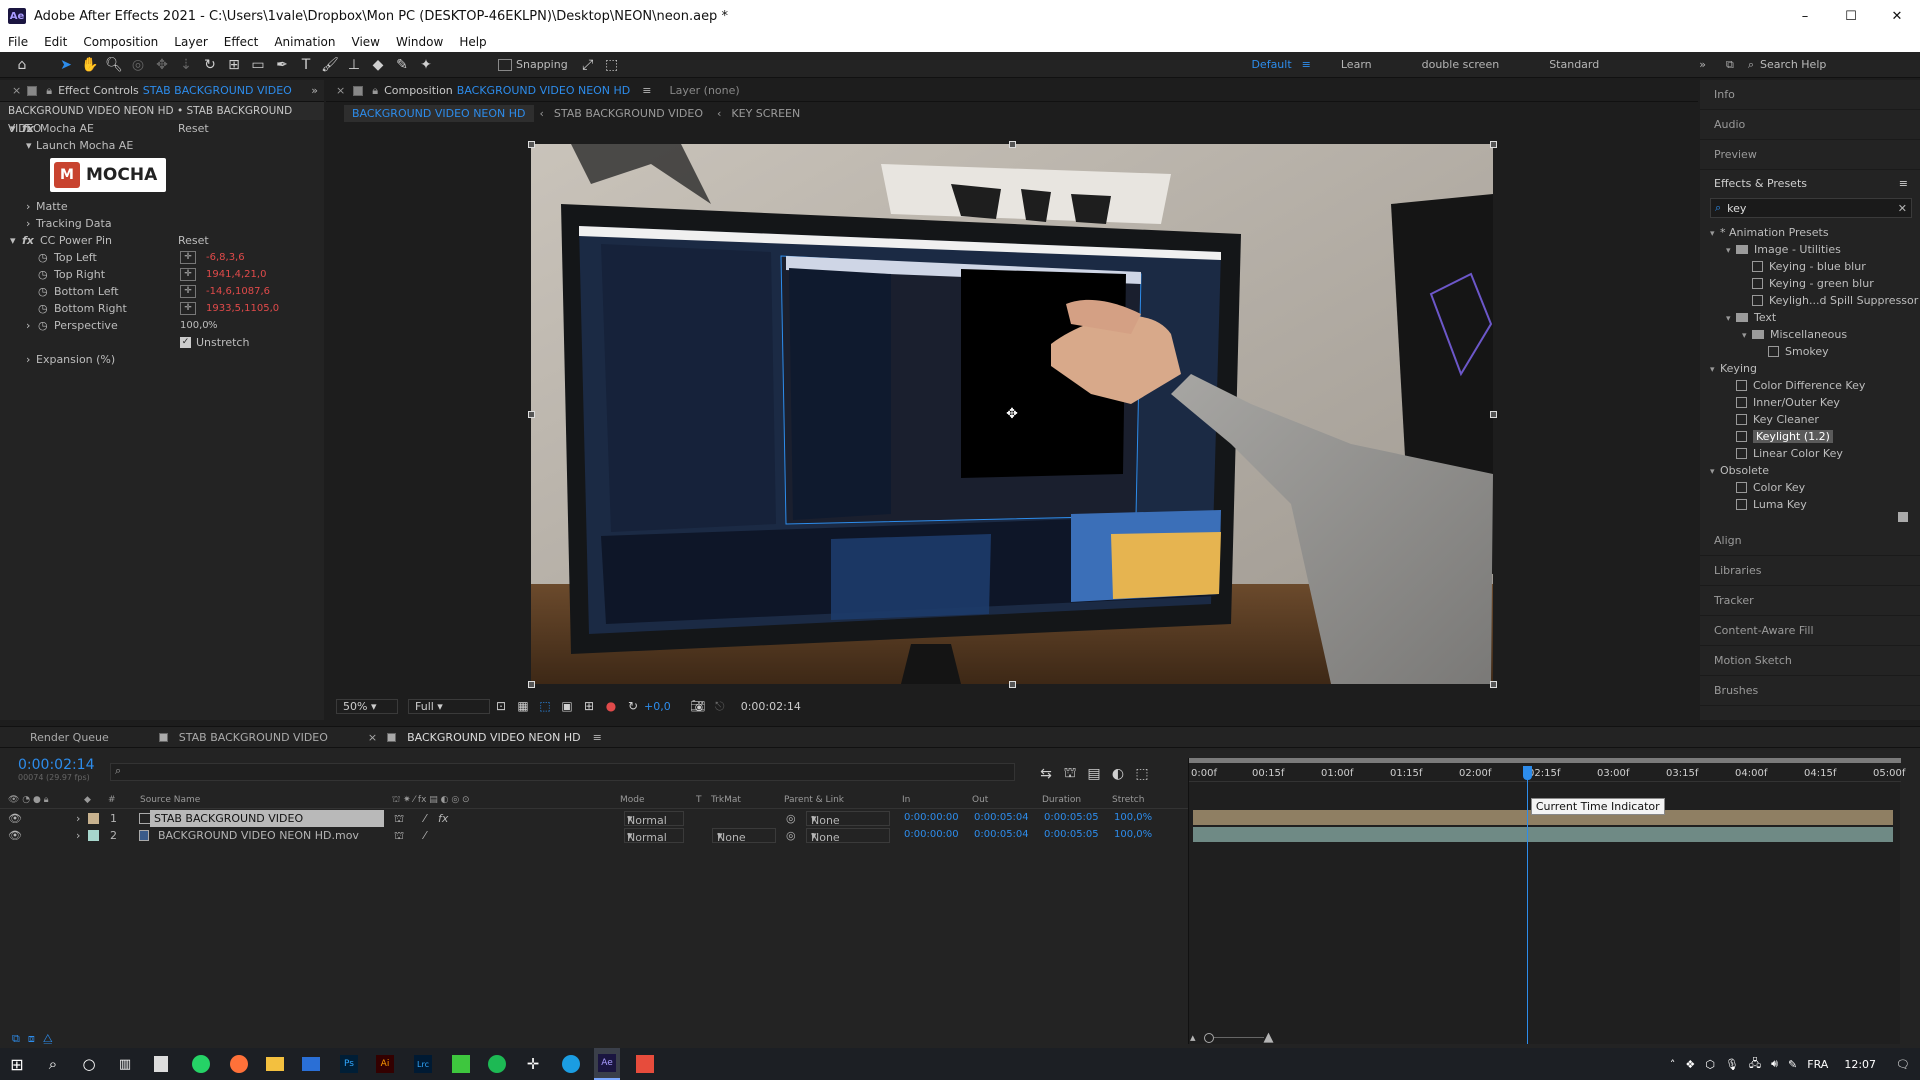 Image resolution: width=1920 pixels, height=1080 pixels. Describe the element at coordinates (931, 834) in the screenshot. I see `layer-in-time: 0:00:00:00` at that location.